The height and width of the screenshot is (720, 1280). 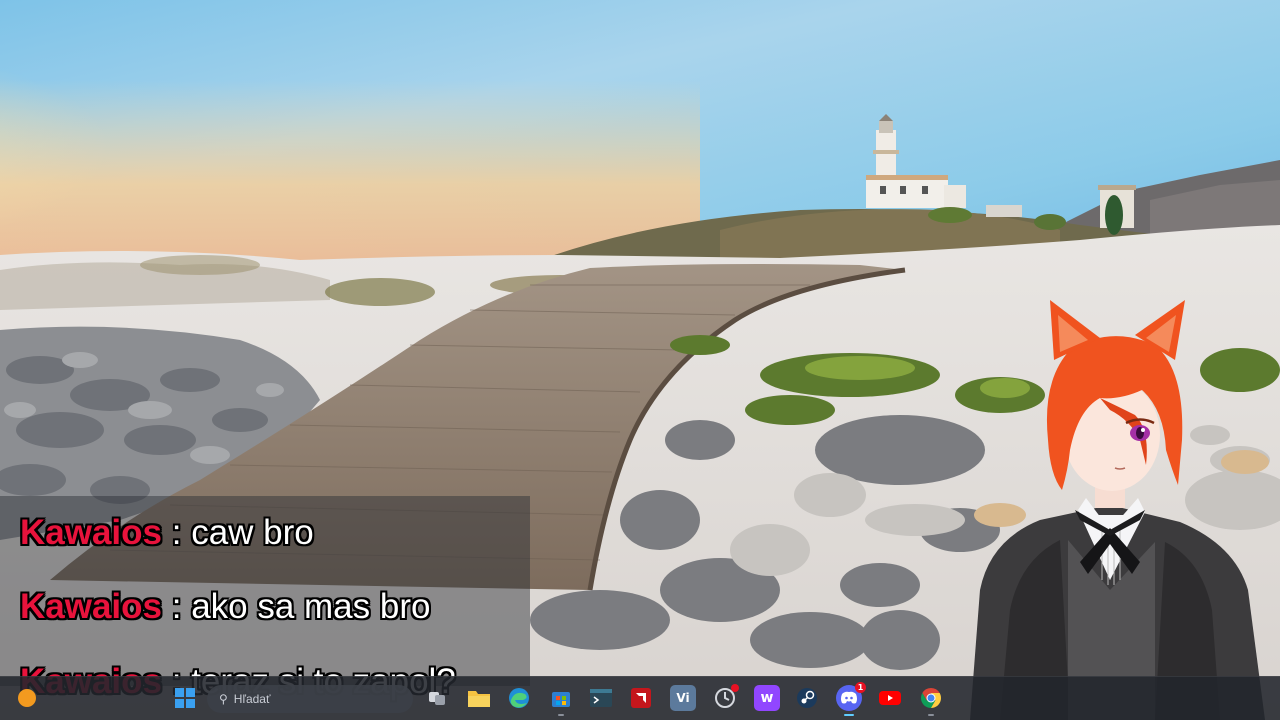 I want to click on chat-message: Kawaios : ako sa mas bro, so click(x=225, y=607).